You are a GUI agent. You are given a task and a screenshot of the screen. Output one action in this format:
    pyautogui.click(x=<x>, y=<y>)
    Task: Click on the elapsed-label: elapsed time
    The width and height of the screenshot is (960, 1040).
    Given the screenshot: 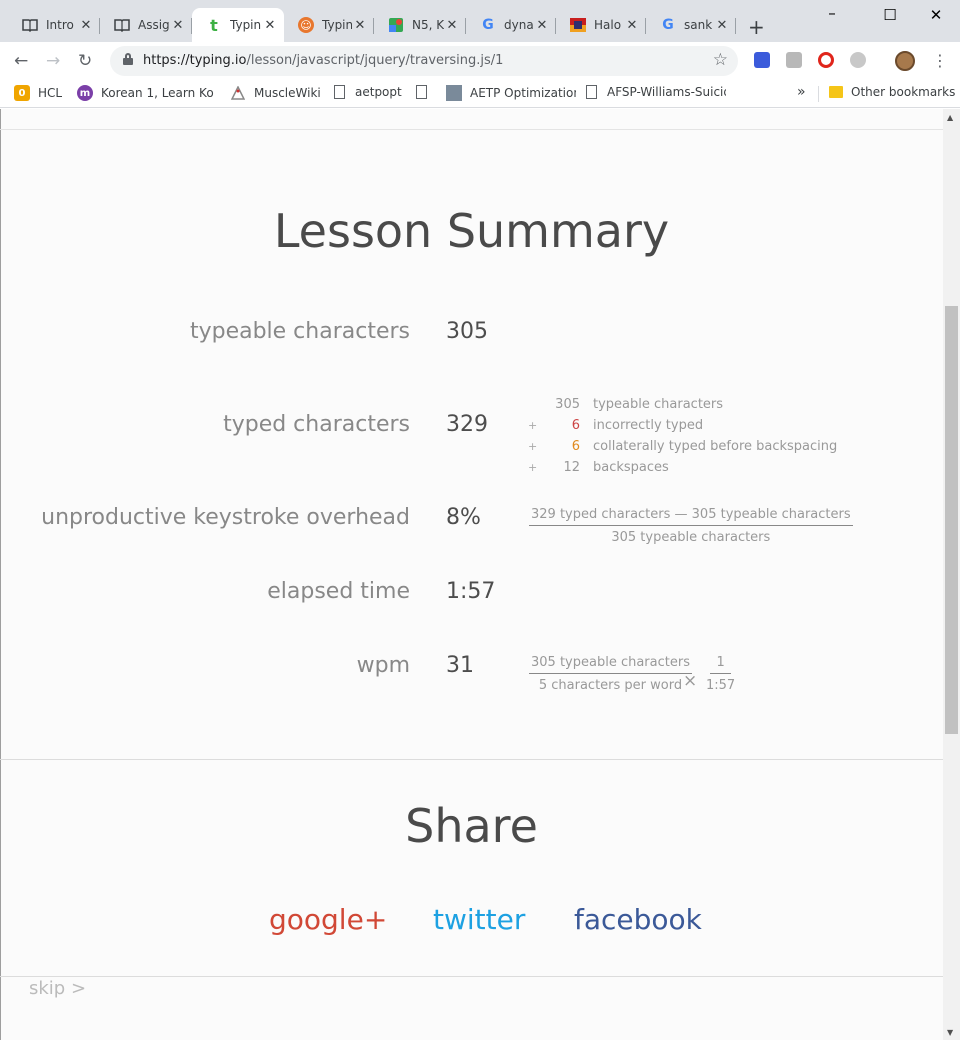 What is the action you would take?
    pyautogui.click(x=338, y=591)
    